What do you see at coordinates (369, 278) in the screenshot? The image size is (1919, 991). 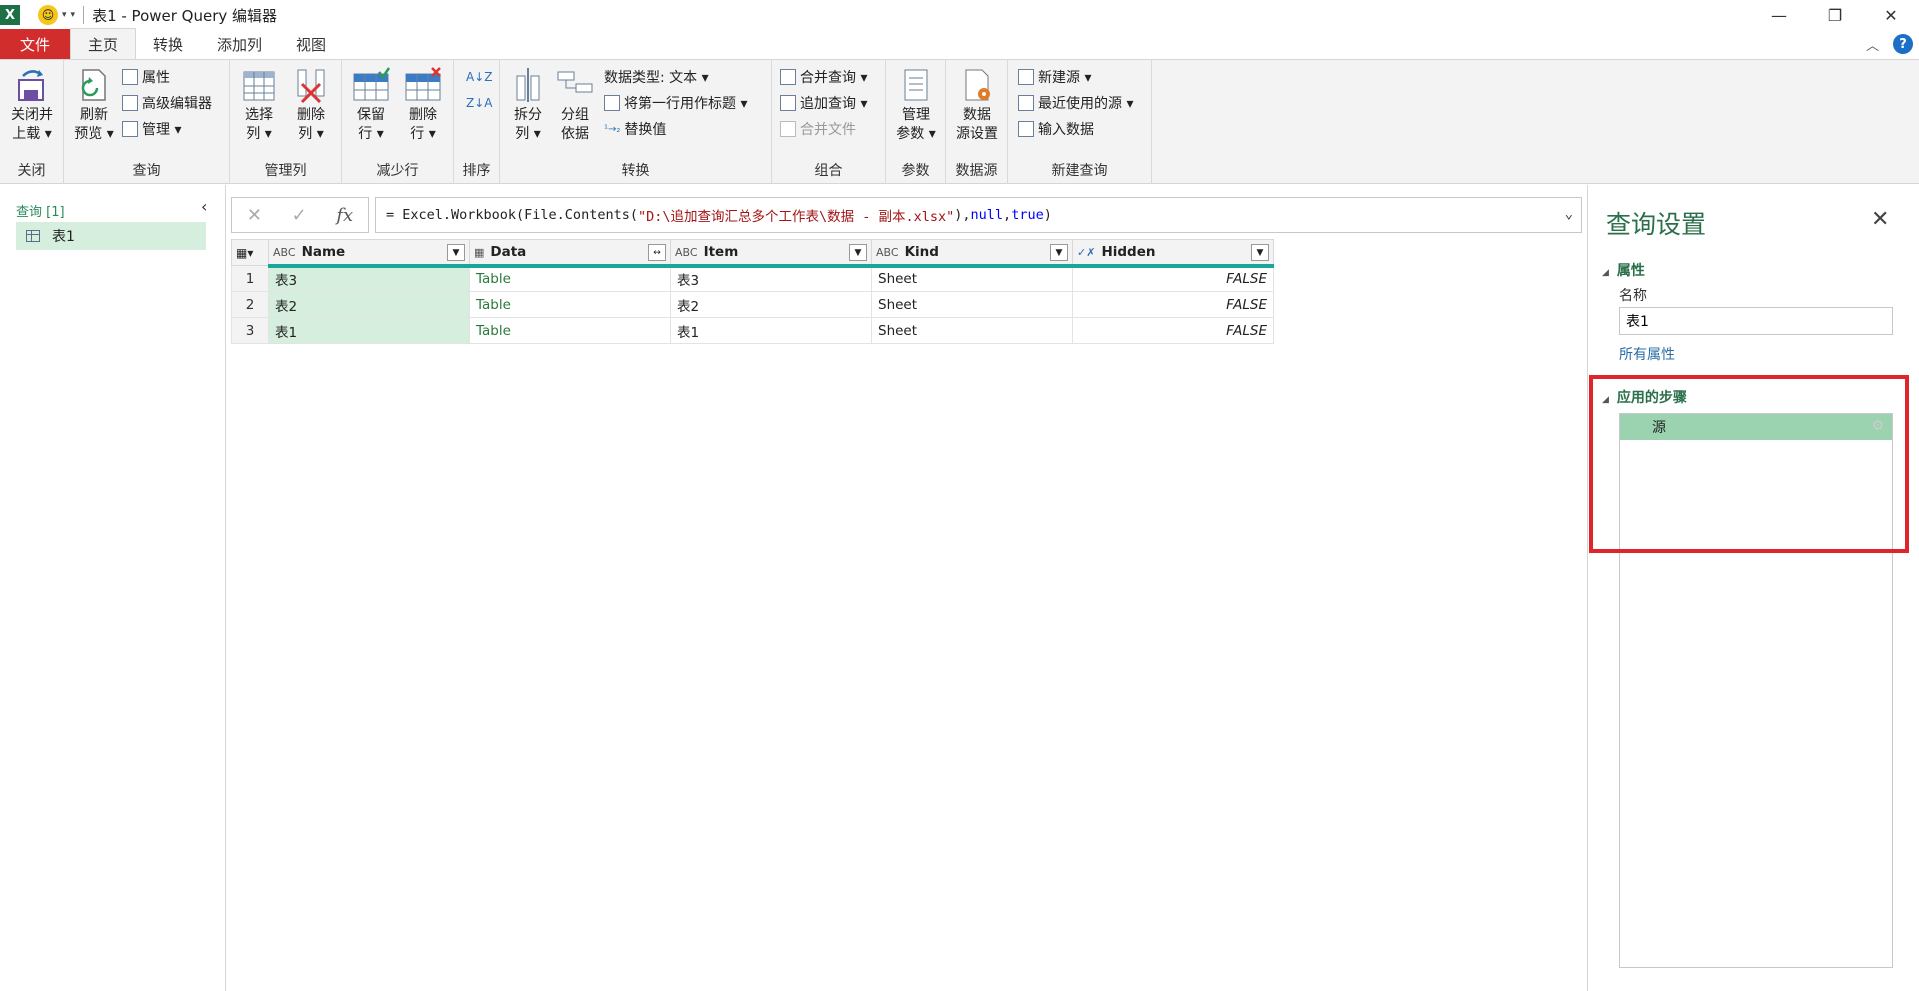 I see `cell-name: 表3` at bounding box center [369, 278].